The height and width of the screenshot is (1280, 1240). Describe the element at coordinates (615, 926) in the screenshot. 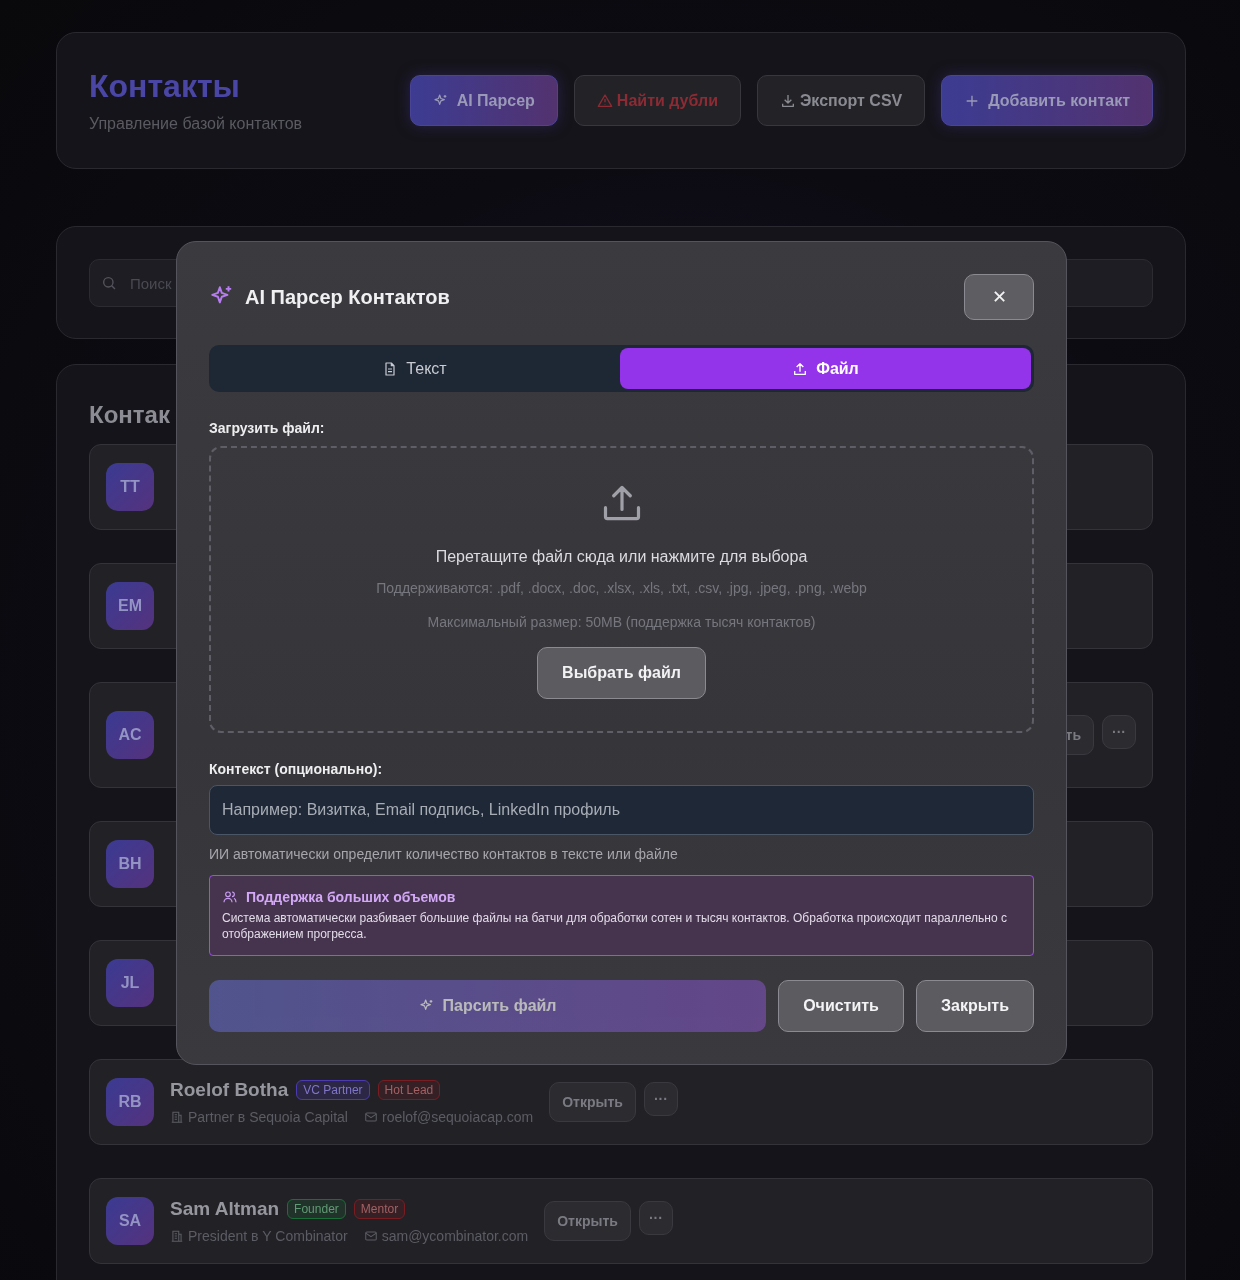

I see `info-text: Система автоматически разбивает большие файлы на батчи для обработки сотен и тысяч контактов. Обработка происходит параллельно с отображением прогресса.` at that location.